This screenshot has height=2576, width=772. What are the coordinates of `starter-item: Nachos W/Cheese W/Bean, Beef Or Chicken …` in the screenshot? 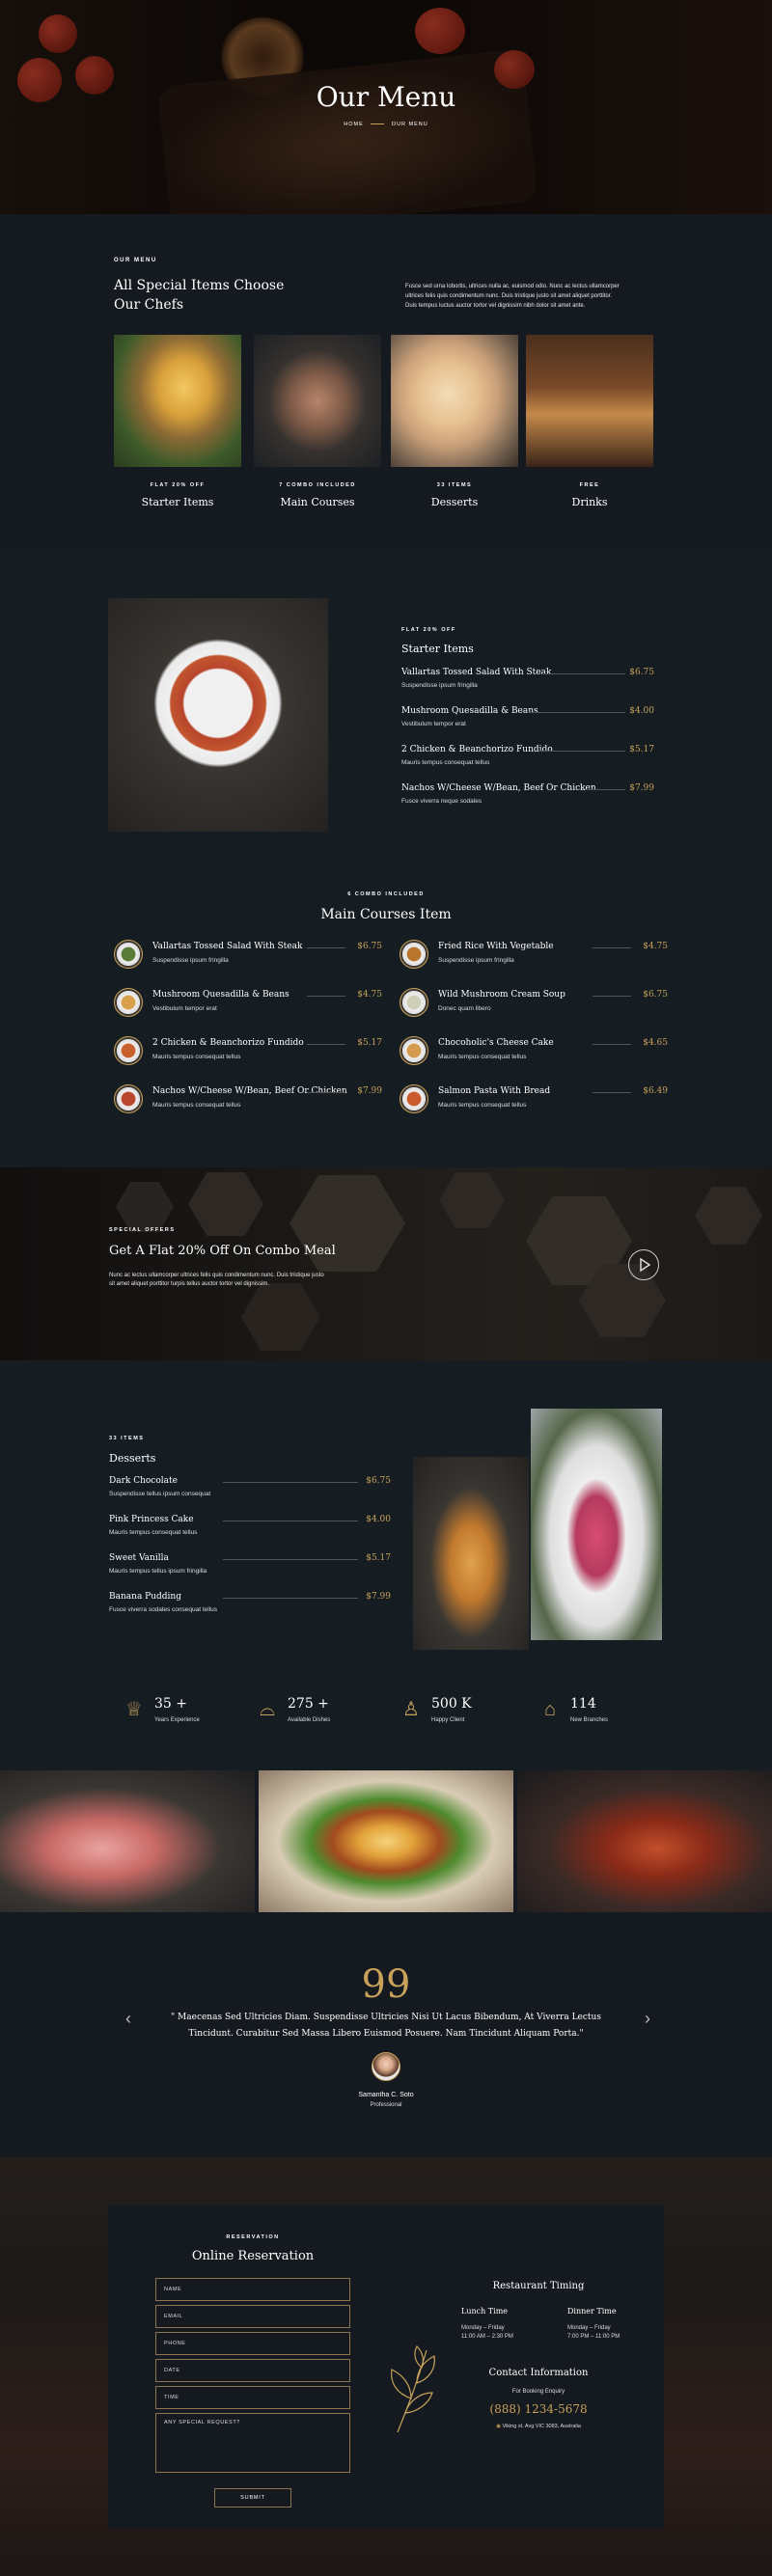 It's located at (527, 797).